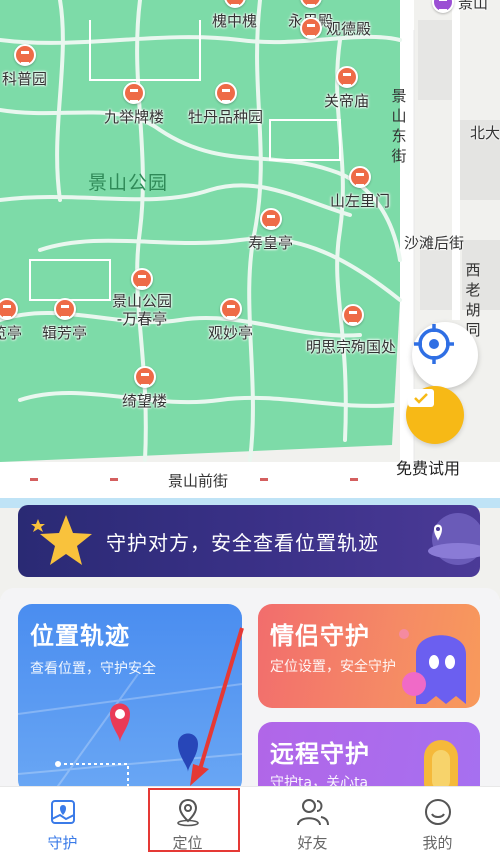  I want to click on couple-card-subtitle: 定位设置，安全守护, so click(333, 667).